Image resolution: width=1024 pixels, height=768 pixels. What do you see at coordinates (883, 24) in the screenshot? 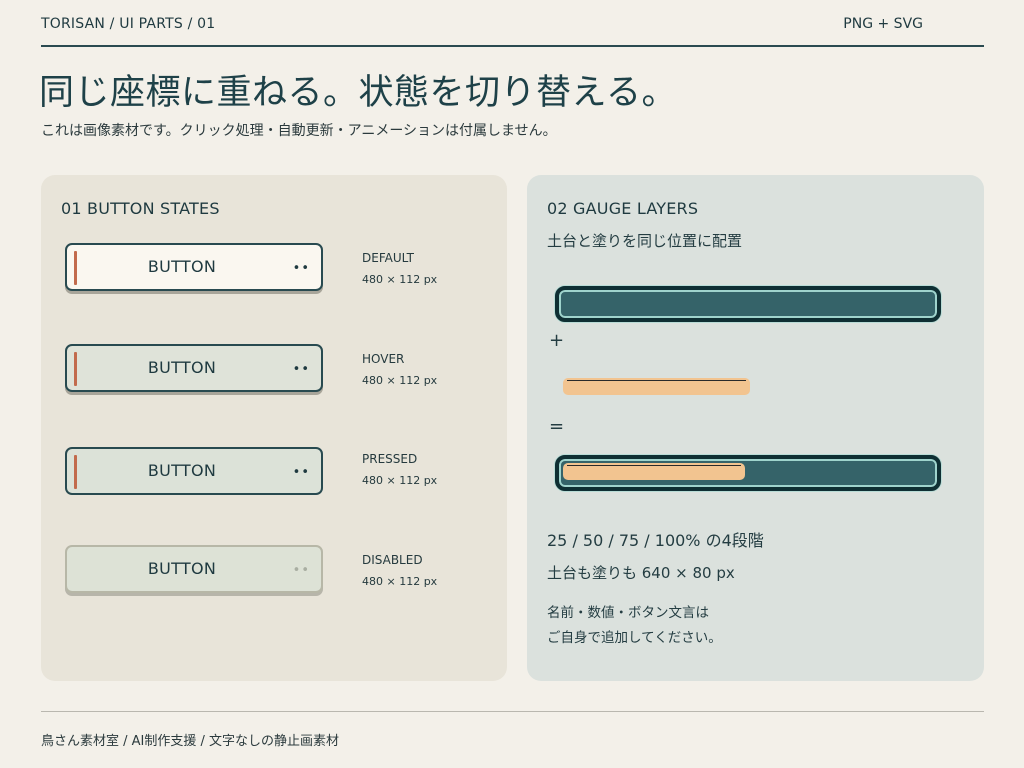
I see `format-label: PNG + SVG` at bounding box center [883, 24].